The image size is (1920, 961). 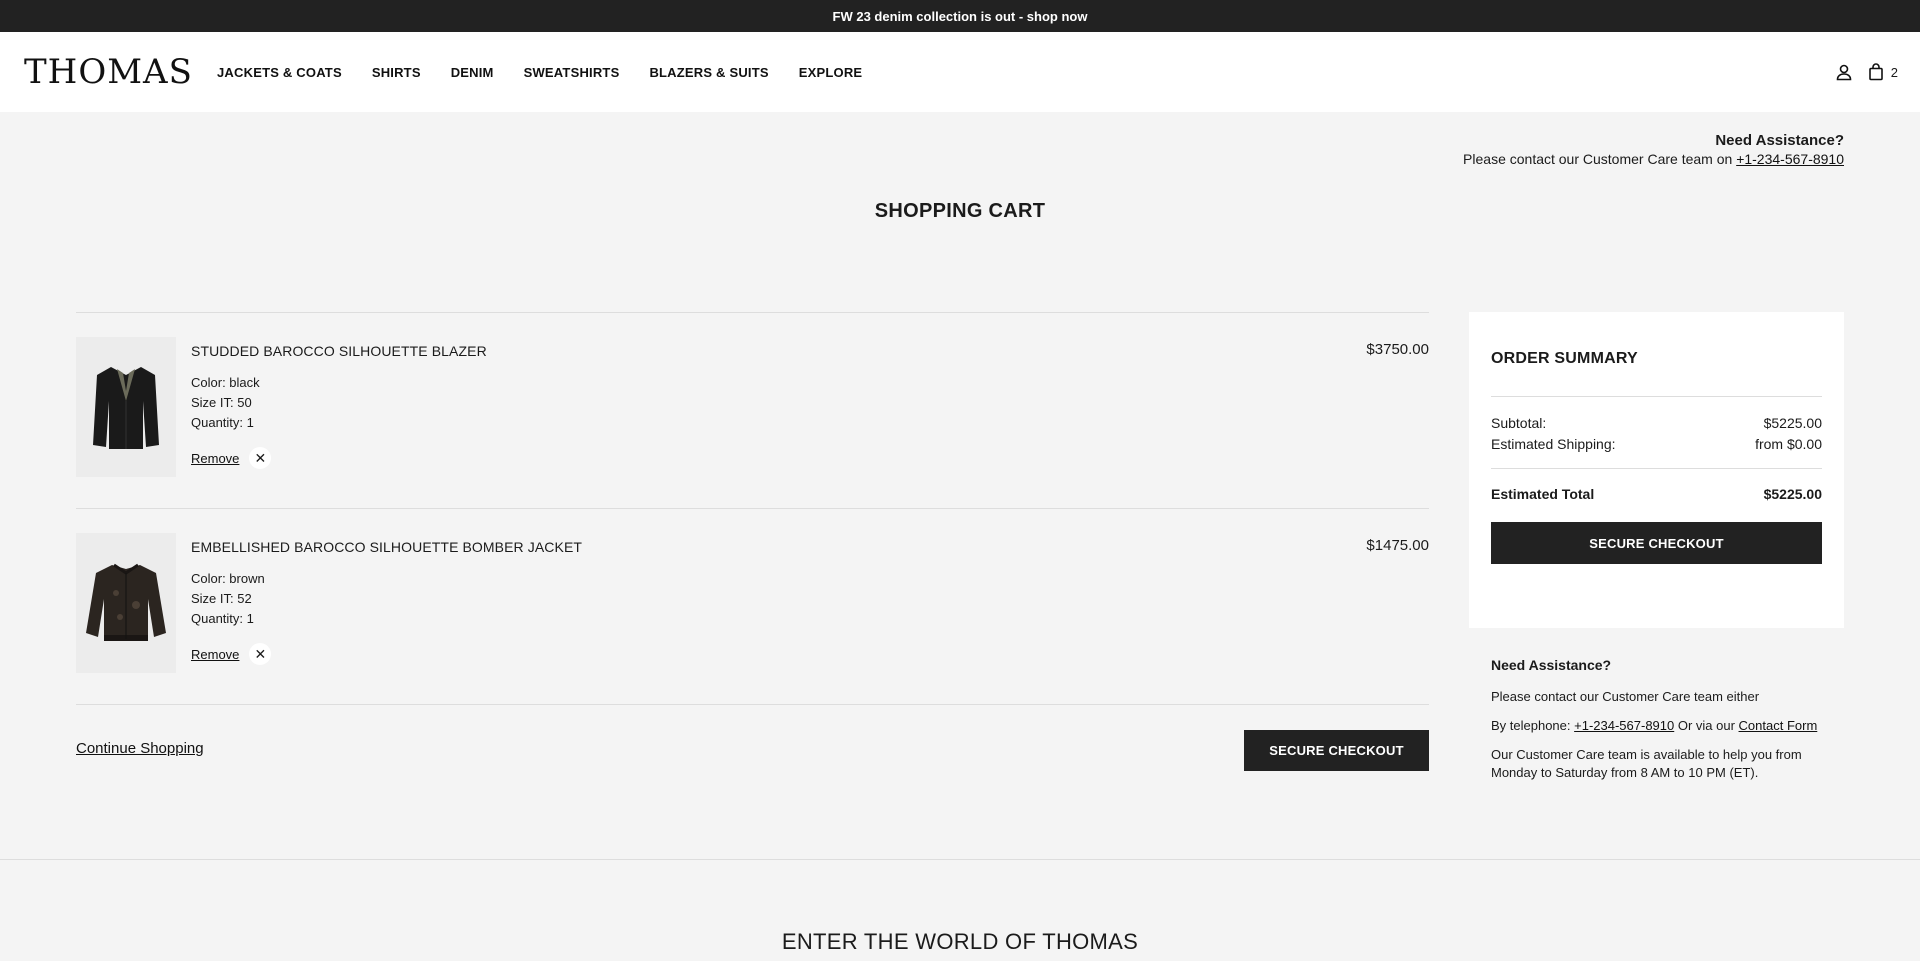 What do you see at coordinates (1564, 358) in the screenshot?
I see `order-summary-title: ORDER SUMMARY` at bounding box center [1564, 358].